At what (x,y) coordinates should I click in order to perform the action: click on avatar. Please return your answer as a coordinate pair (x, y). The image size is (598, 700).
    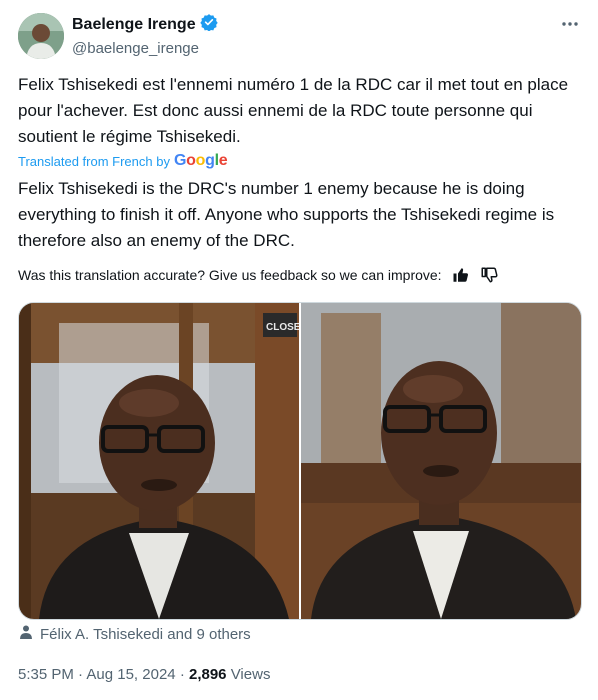
    Looking at the image, I should click on (41, 36).